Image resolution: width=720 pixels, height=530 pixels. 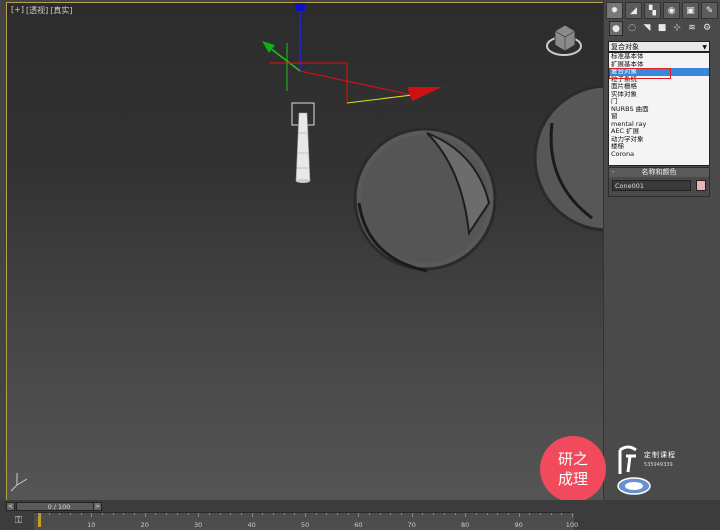 I want to click on command-panel-tabs: ✹ ◢ ▚ ◉ ▣ ✎, so click(x=662, y=10).